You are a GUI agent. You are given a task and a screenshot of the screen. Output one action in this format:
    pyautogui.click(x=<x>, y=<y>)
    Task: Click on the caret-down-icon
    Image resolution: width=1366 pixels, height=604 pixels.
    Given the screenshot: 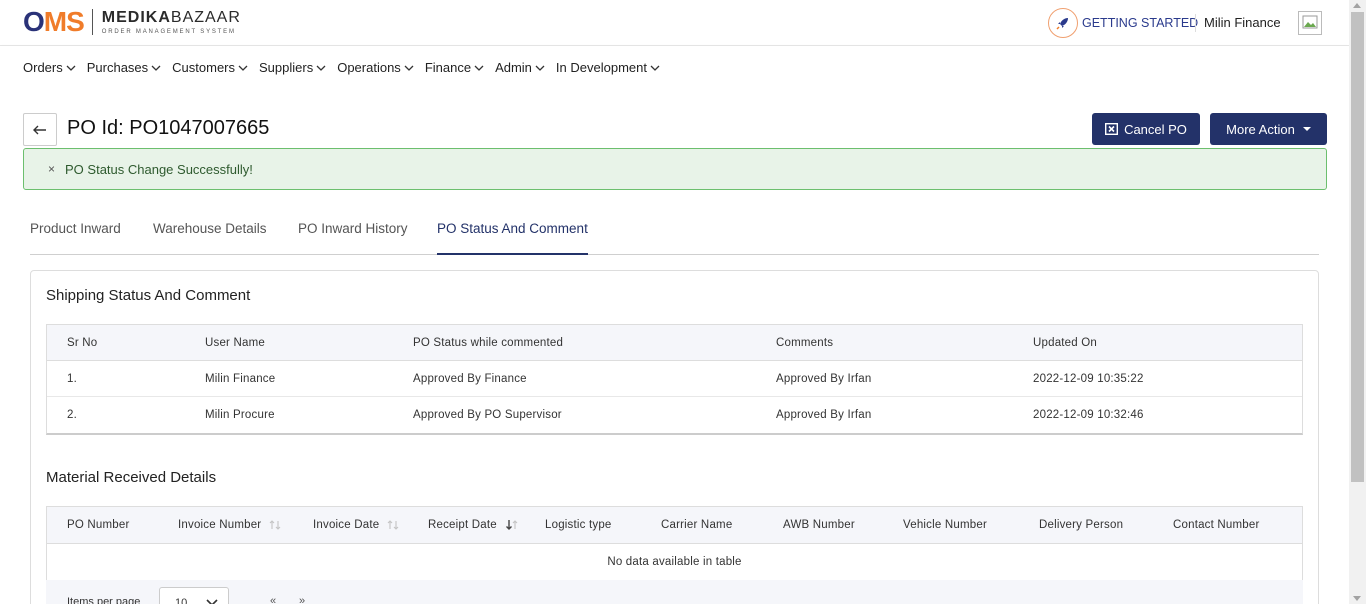 What is the action you would take?
    pyautogui.click(x=1306, y=129)
    